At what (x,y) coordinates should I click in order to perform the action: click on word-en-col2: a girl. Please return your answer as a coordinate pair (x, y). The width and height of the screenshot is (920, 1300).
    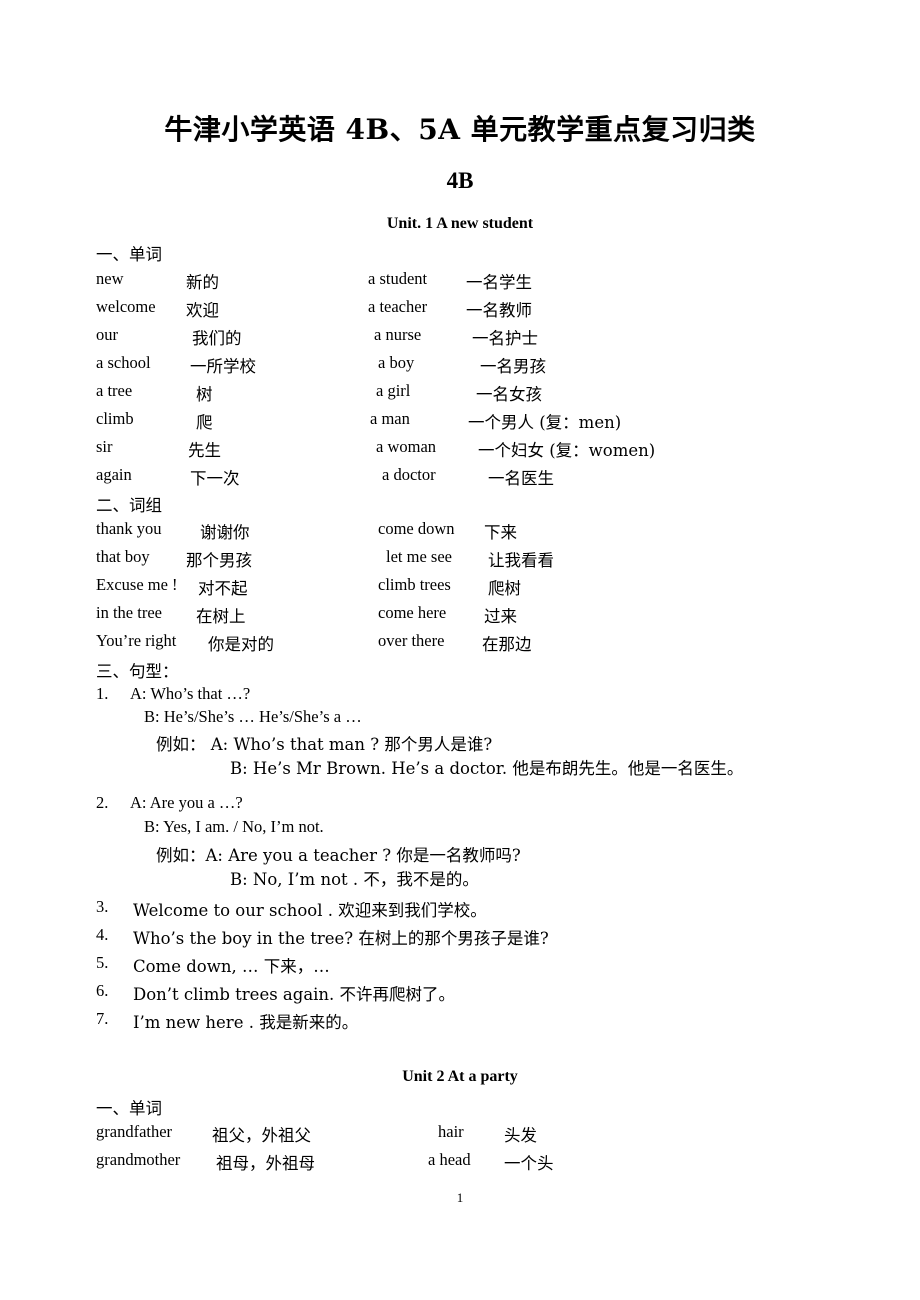
    Looking at the image, I should click on (393, 390).